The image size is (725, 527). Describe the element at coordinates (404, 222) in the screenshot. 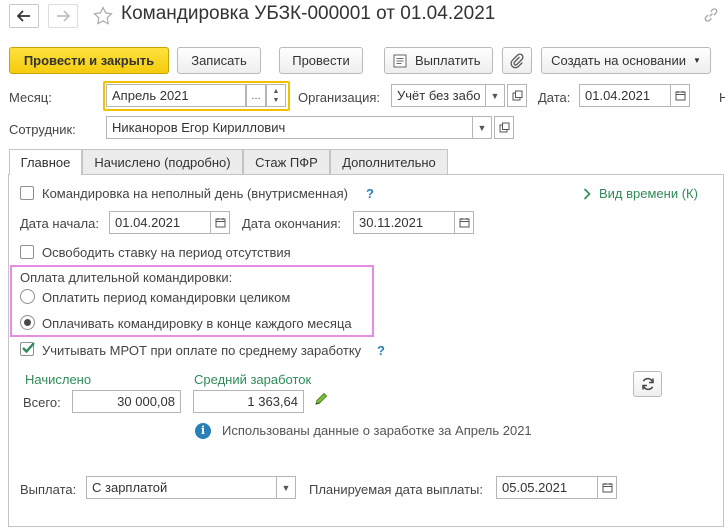

I see `end-date-input: 30.11.2021` at that location.